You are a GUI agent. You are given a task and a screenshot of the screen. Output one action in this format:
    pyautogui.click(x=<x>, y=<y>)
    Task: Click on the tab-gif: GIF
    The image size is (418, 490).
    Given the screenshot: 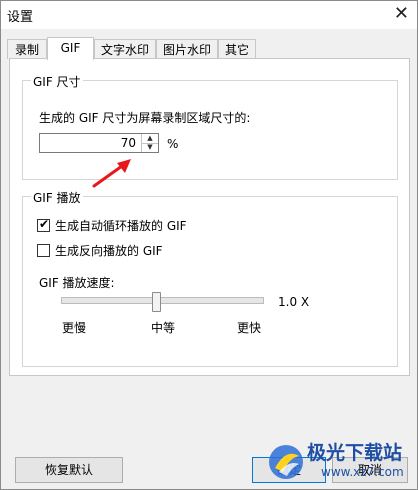 What is the action you would take?
    pyautogui.click(x=70, y=48)
    